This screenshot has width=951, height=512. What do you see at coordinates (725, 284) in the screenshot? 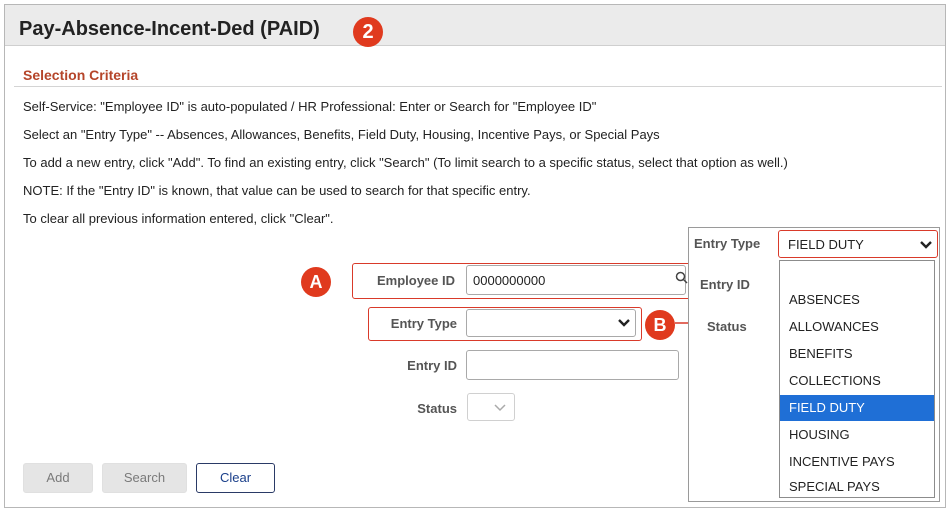
I see `popup-entry-id-label: Entry ID` at bounding box center [725, 284].